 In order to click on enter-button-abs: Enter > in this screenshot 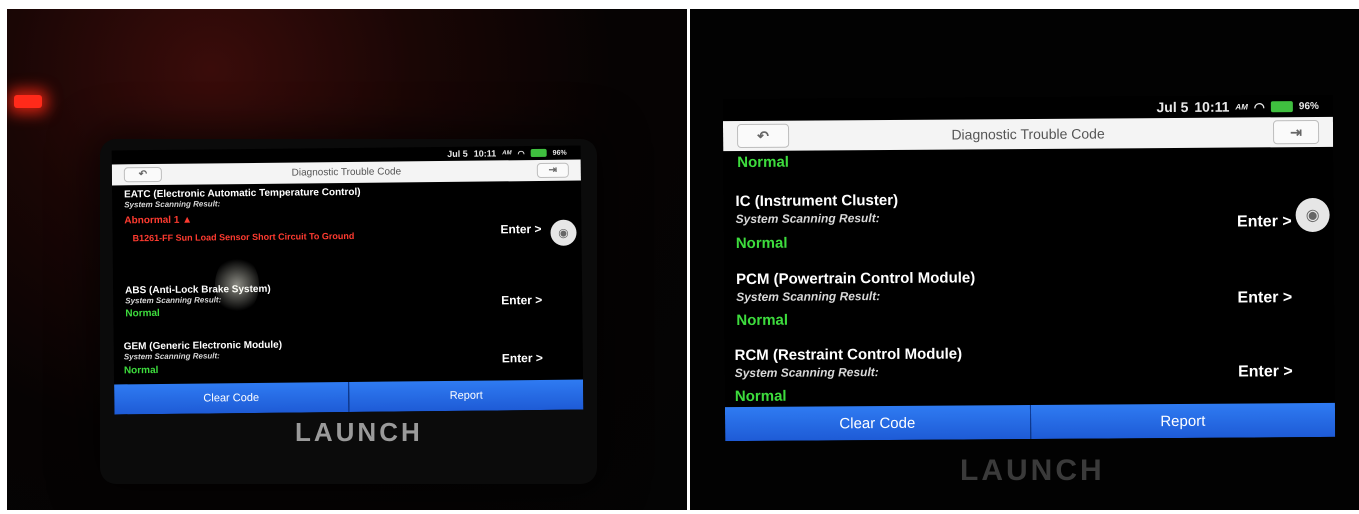, I will do `click(521, 300)`.